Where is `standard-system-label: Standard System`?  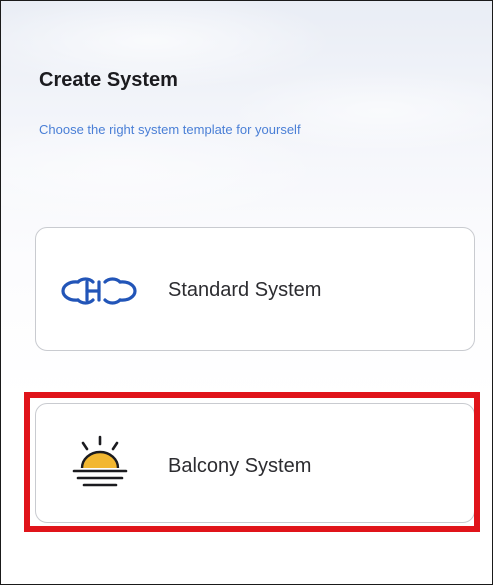 standard-system-label: Standard System is located at coordinates (245, 290).